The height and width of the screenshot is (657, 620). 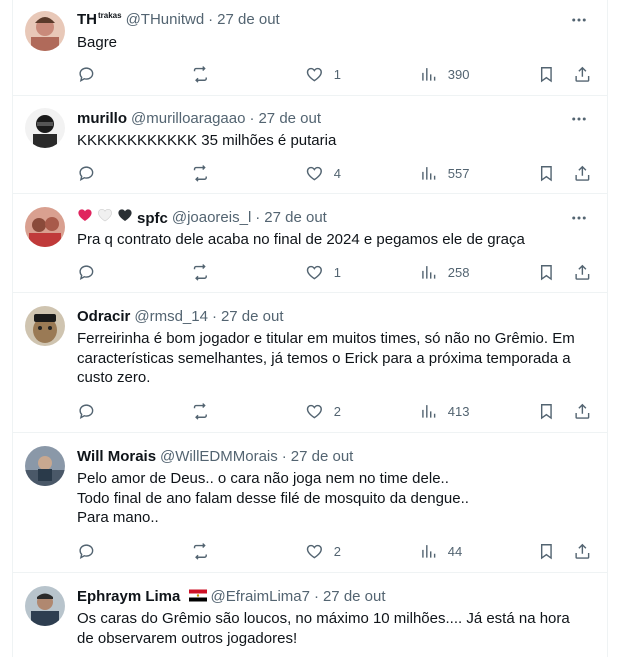 What do you see at coordinates (110, 15) in the screenshot?
I see `name-superscript: trakas` at bounding box center [110, 15].